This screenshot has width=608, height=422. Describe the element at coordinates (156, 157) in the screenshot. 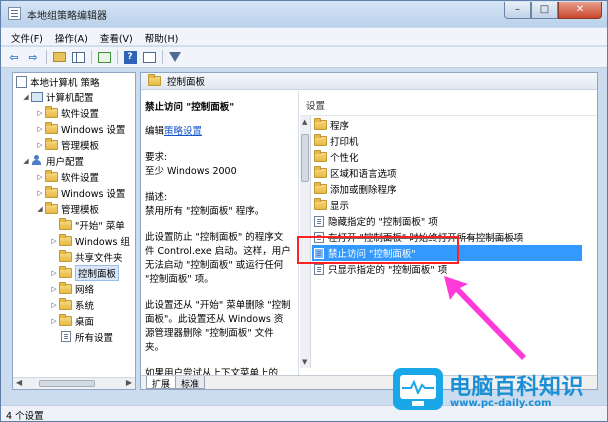

I see `requirements-label: 要求:` at that location.